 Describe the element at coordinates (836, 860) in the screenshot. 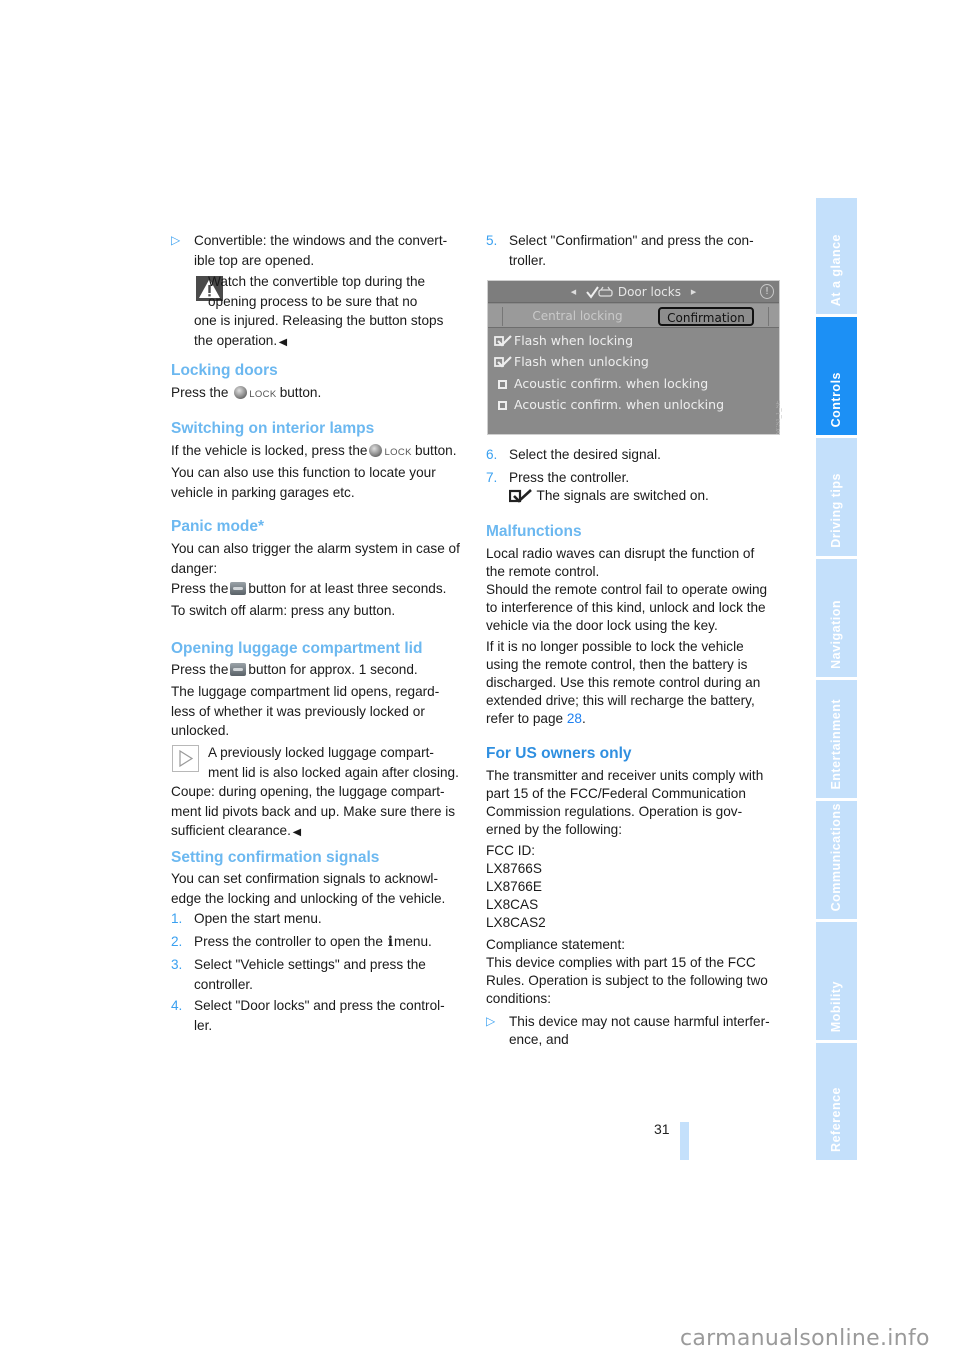

I see `sidebar-tab-communications: Communications` at that location.